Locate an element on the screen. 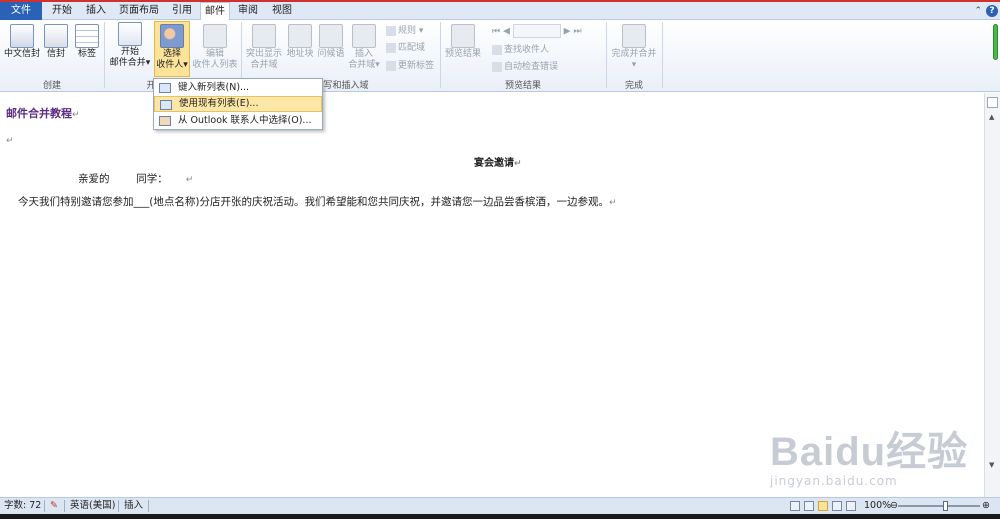  address-block-icon is located at coordinates (300, 36).